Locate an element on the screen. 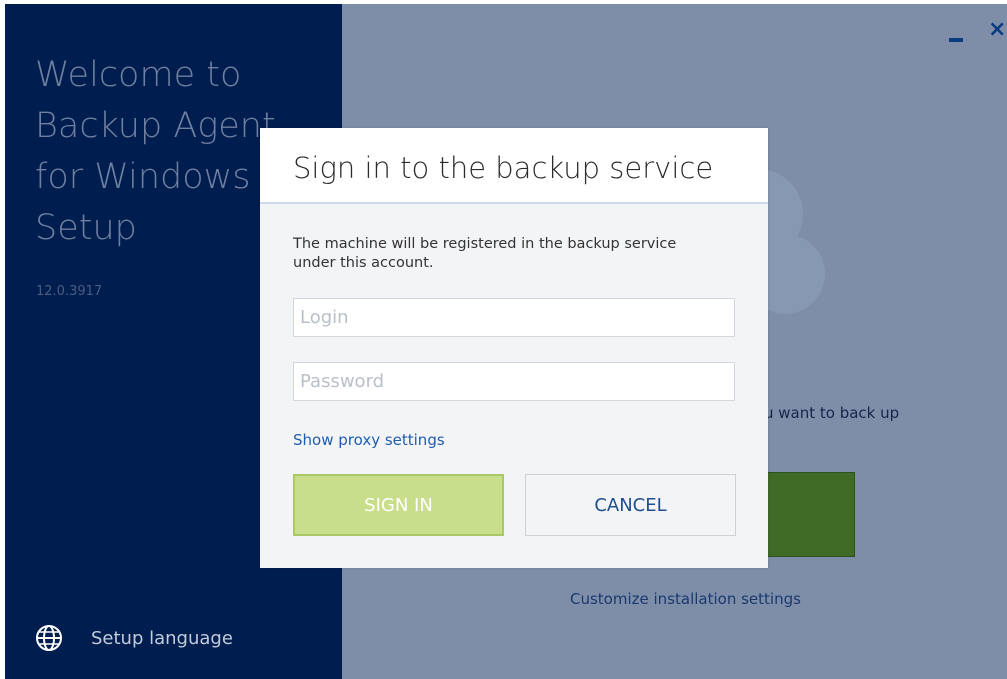 The width and height of the screenshot is (1007, 679). install-button is located at coordinates (809, 514).